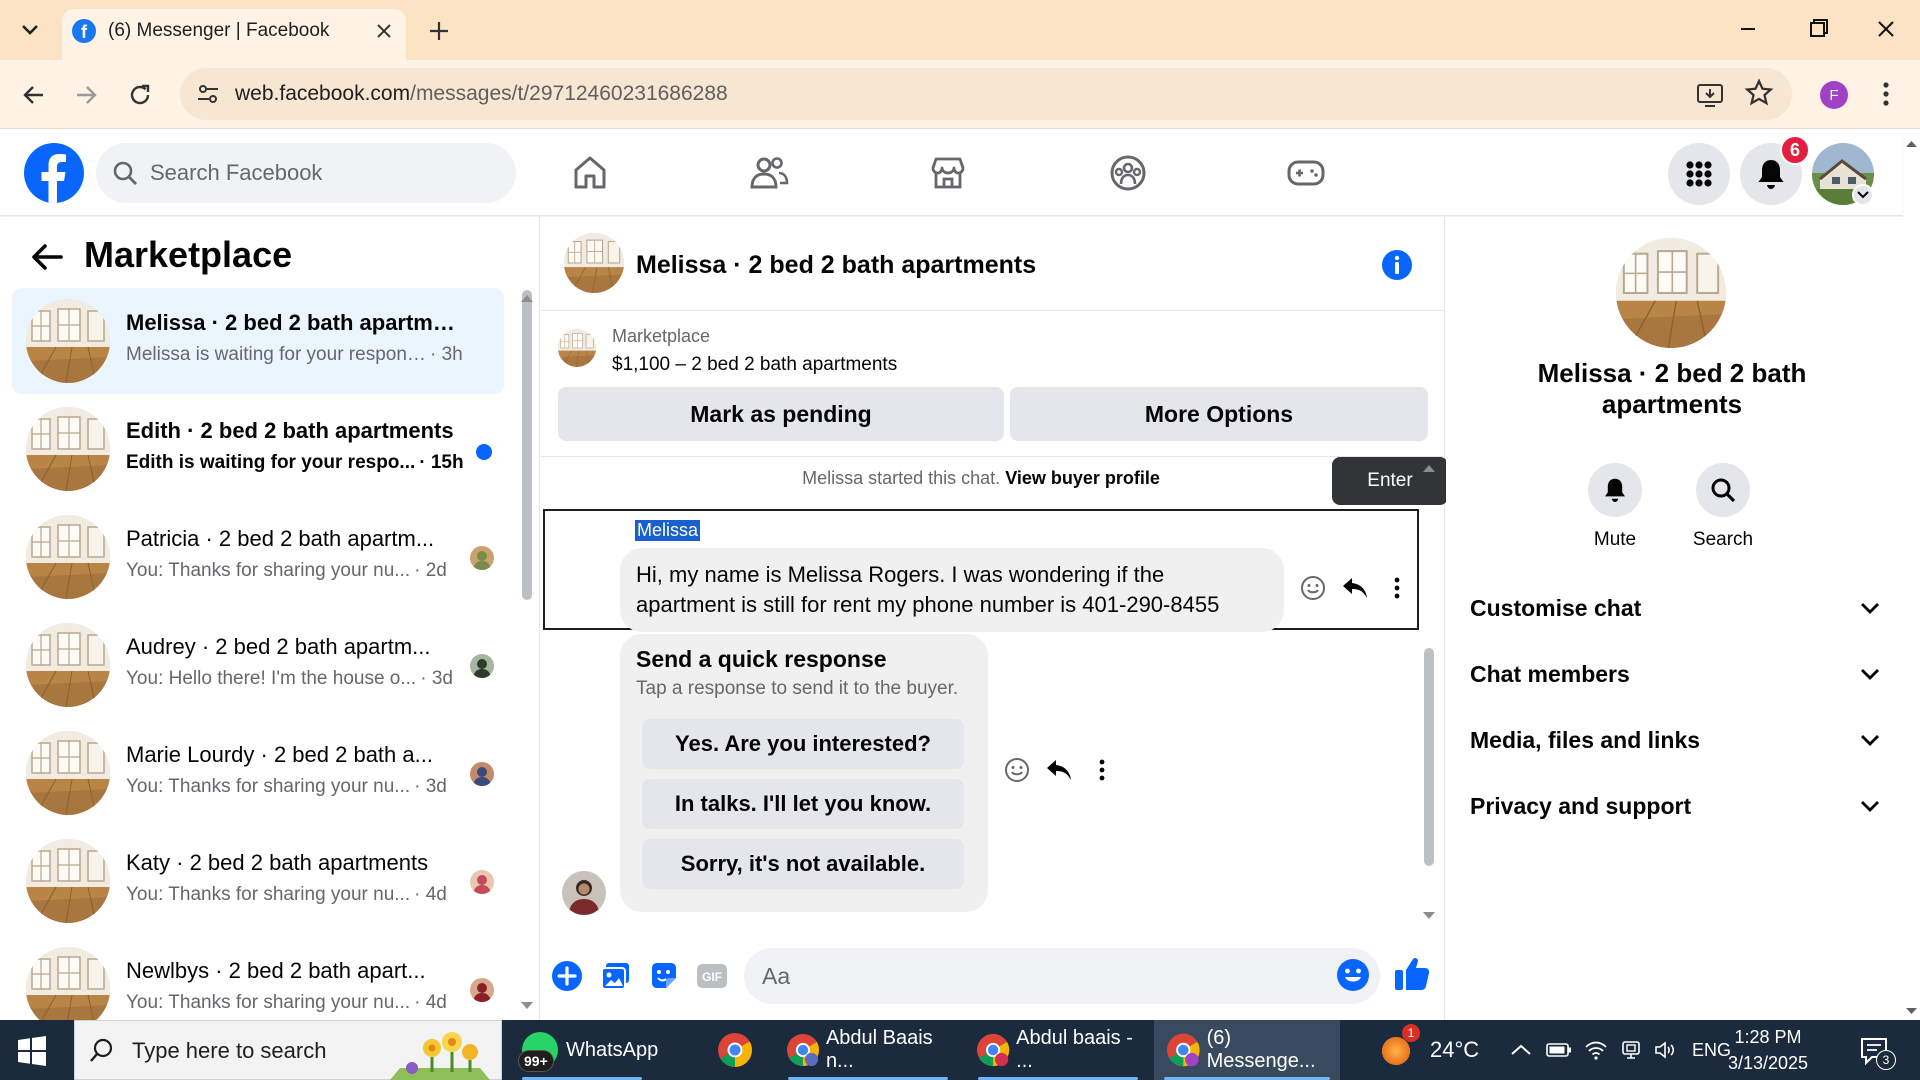 The height and width of the screenshot is (1080, 1920). Describe the element at coordinates (1834, 95) in the screenshot. I see `browser-profile-avatar: F` at that location.